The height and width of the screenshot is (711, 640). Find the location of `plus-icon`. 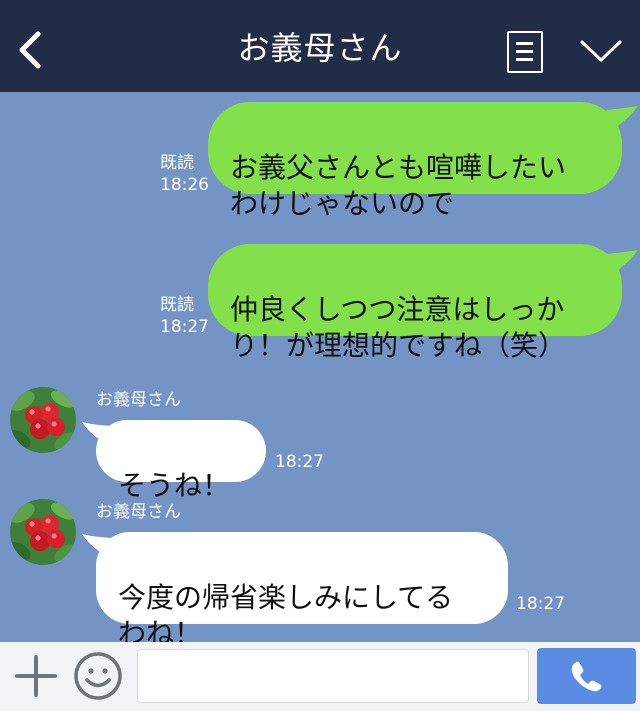

plus-icon is located at coordinates (36, 676).